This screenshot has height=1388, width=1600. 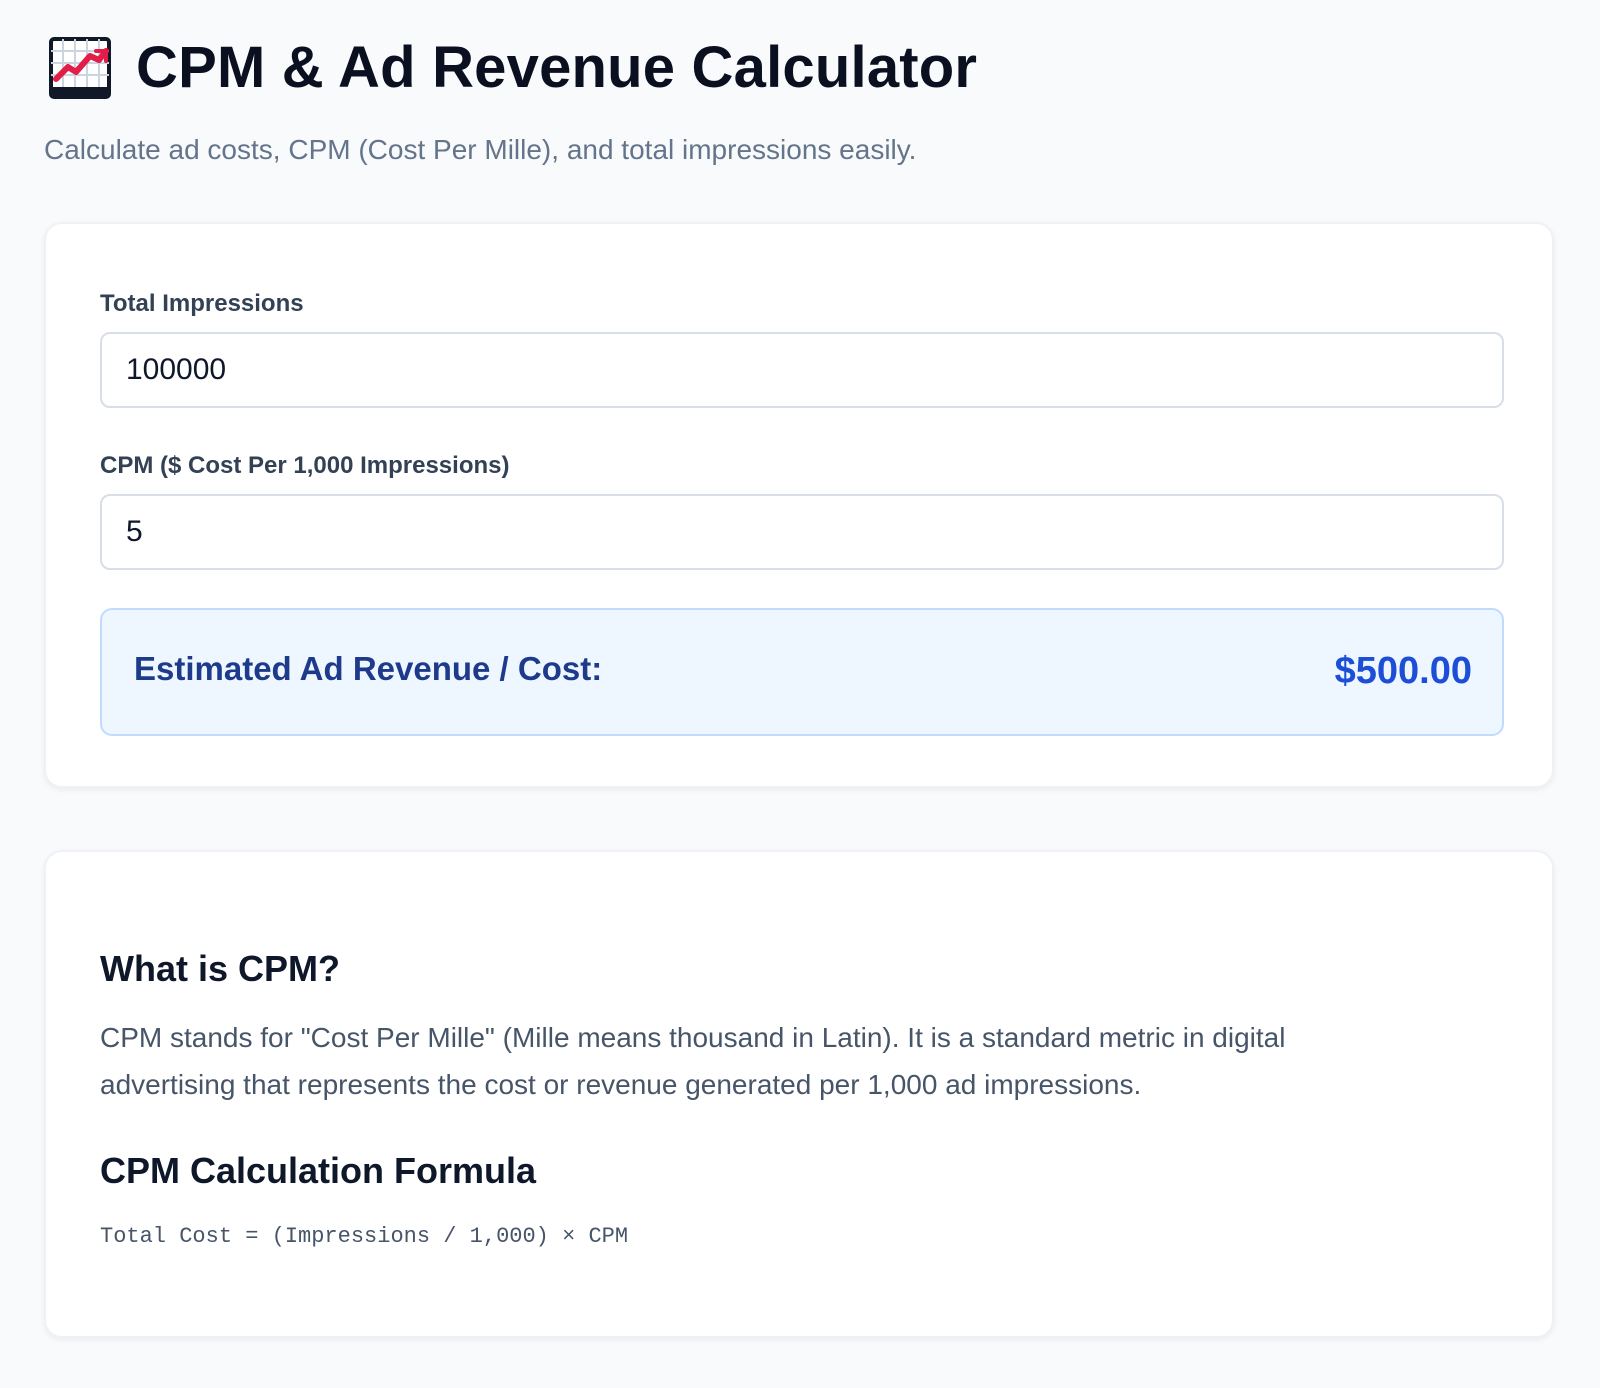 What do you see at coordinates (364, 1236) in the screenshot?
I see `cpm-formula: Total Cost = (Impressions / 1,000) × CPM` at bounding box center [364, 1236].